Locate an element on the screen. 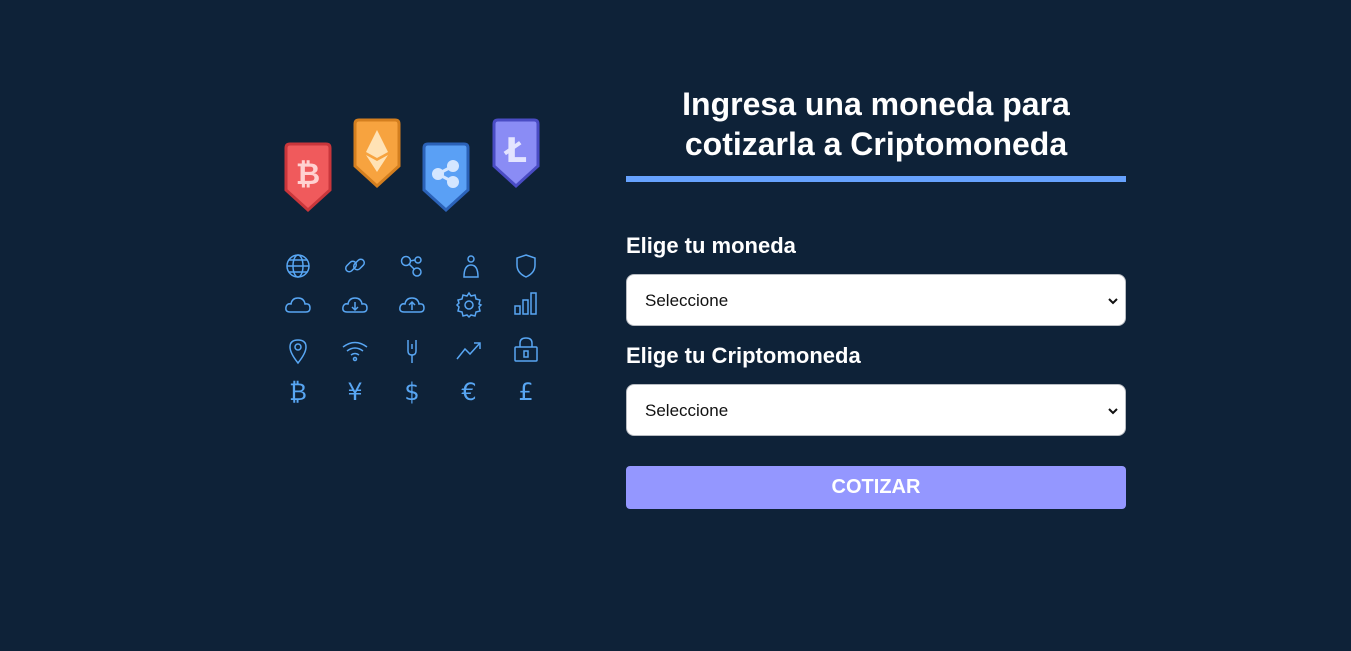 This screenshot has width=1351, height=651. crypto-illustration: ₿ Ł ₿ ¥ $ € £ is located at coordinates (412, 264).